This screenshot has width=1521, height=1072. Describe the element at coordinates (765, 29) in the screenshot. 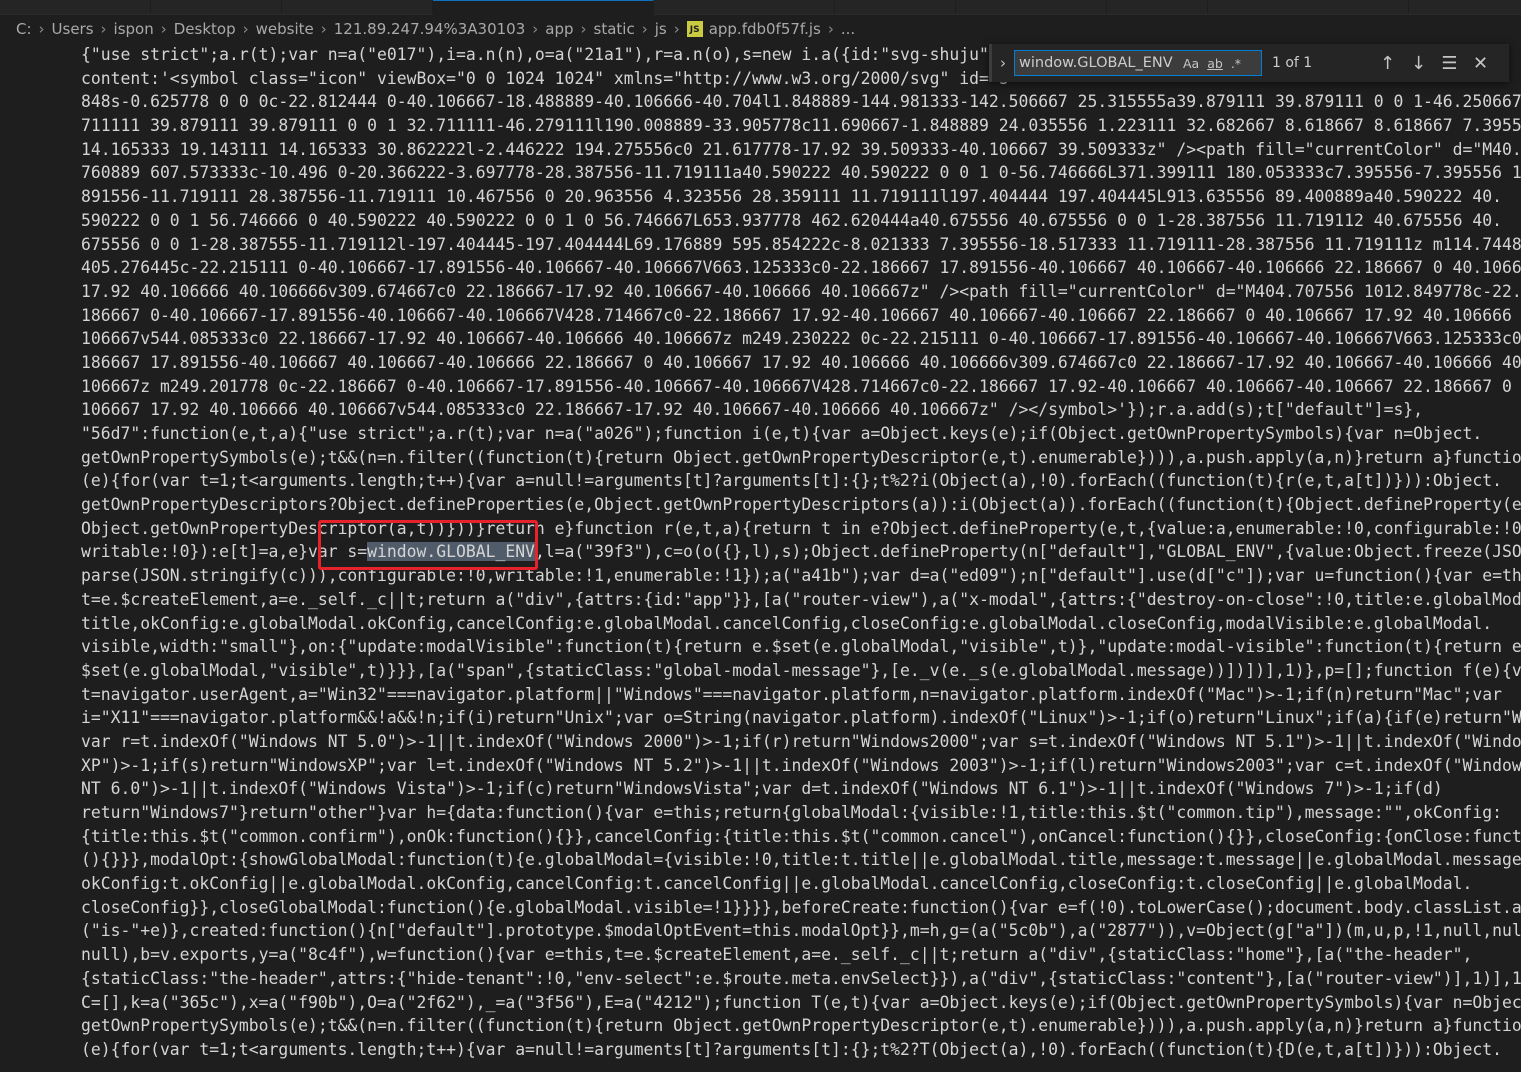

I see `breadcrumb-file: app.fdb0f57f.js` at that location.